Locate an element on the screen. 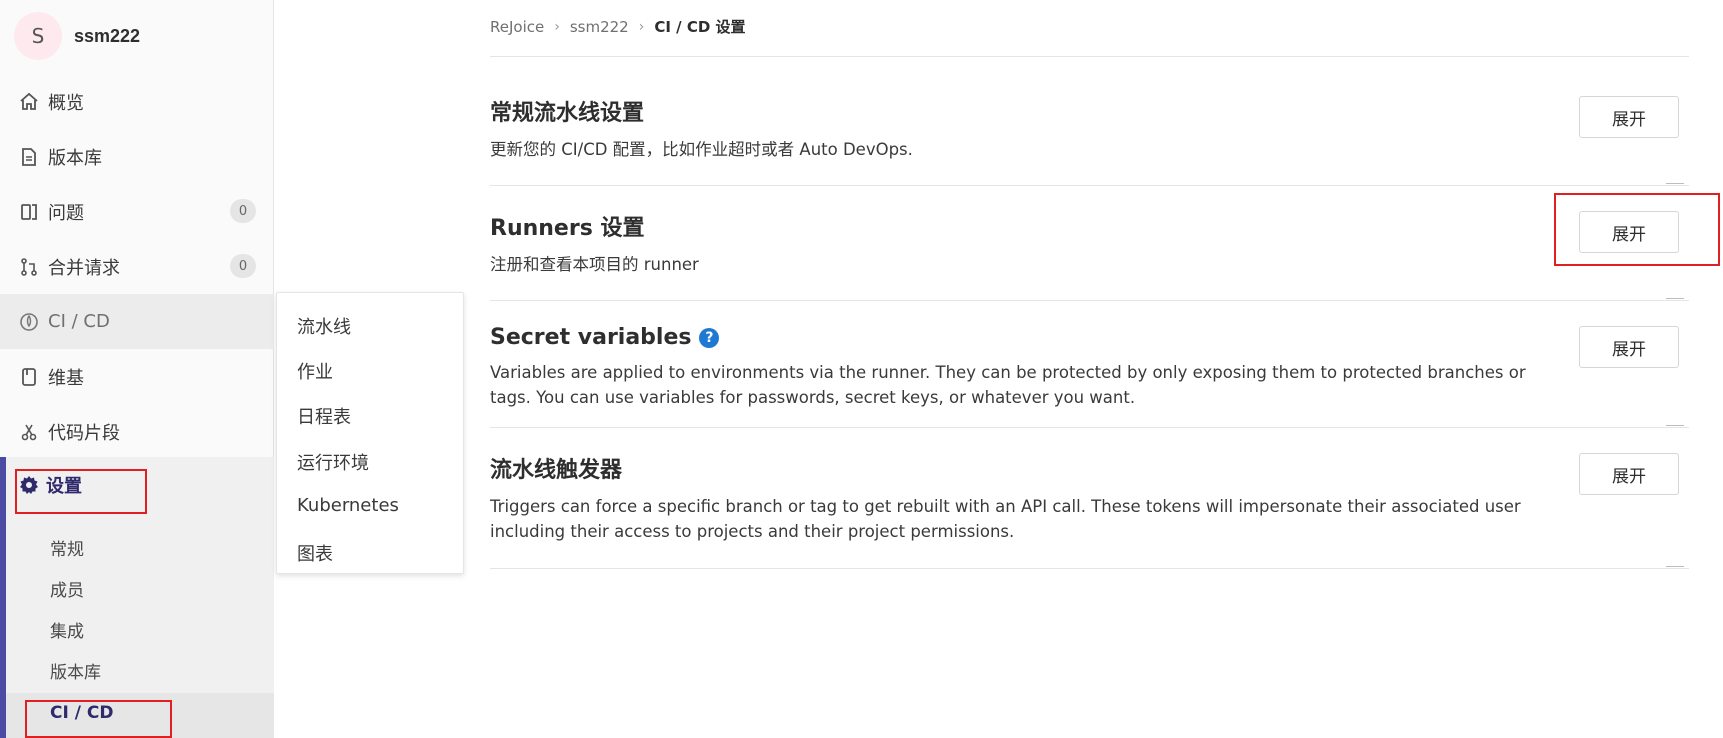 This screenshot has width=1723, height=738. issues-count-badge: 0 is located at coordinates (243, 211).